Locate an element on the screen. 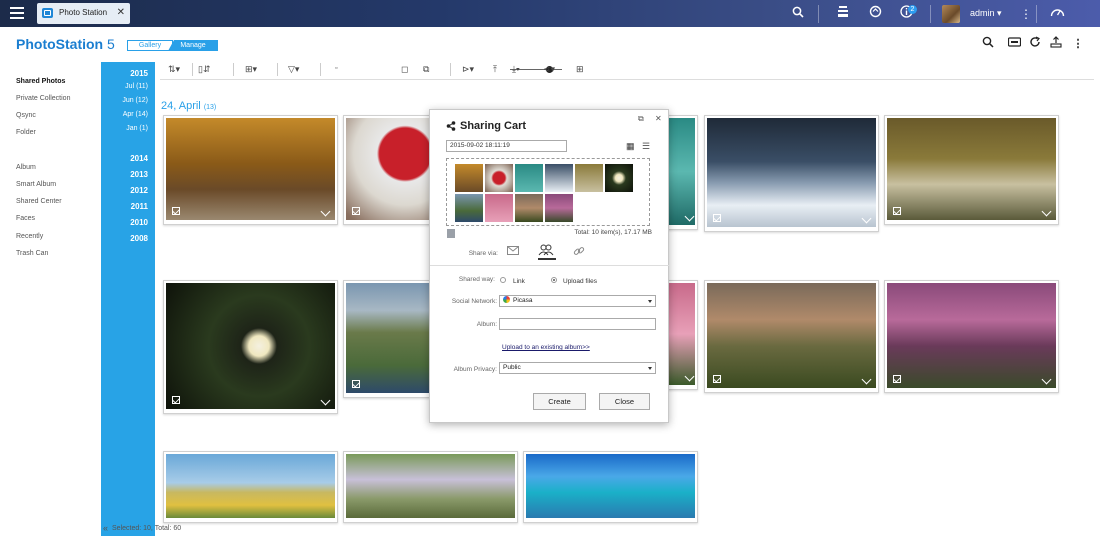  sidebar-item-qsync: Qsync is located at coordinates (26, 115).